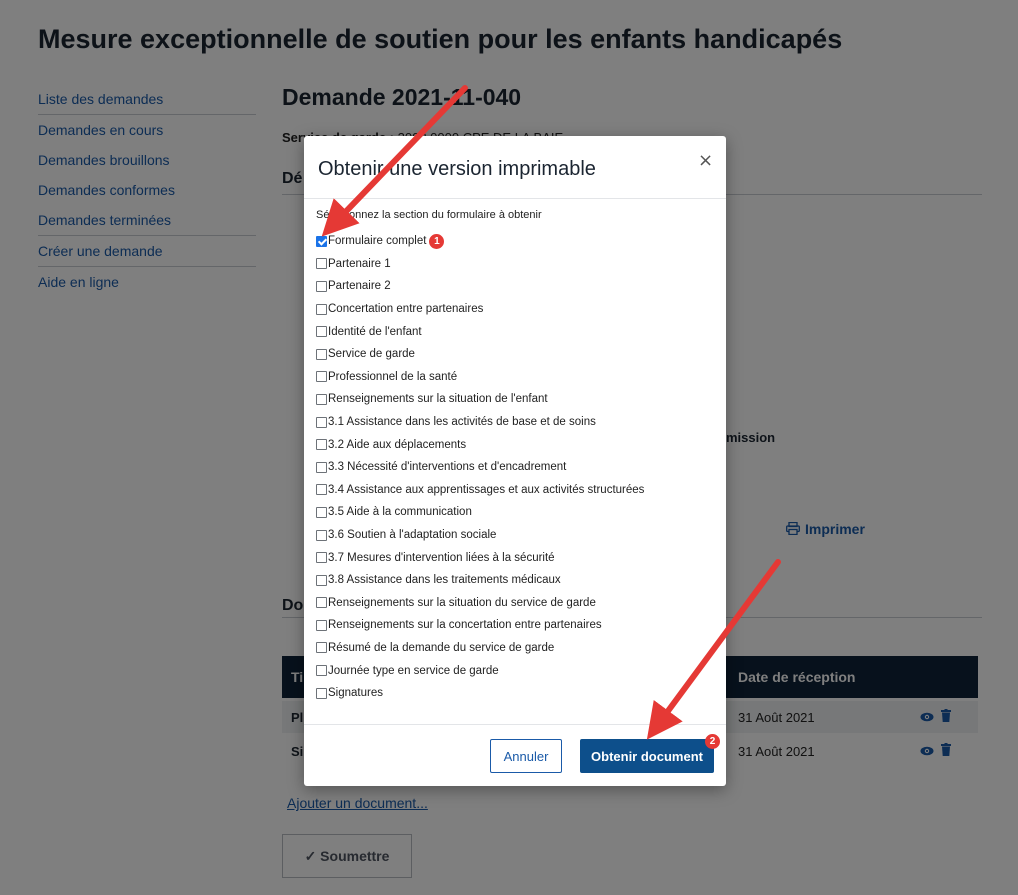 The height and width of the screenshot is (895, 1018). I want to click on annotation-badge-1: 1, so click(437, 241).